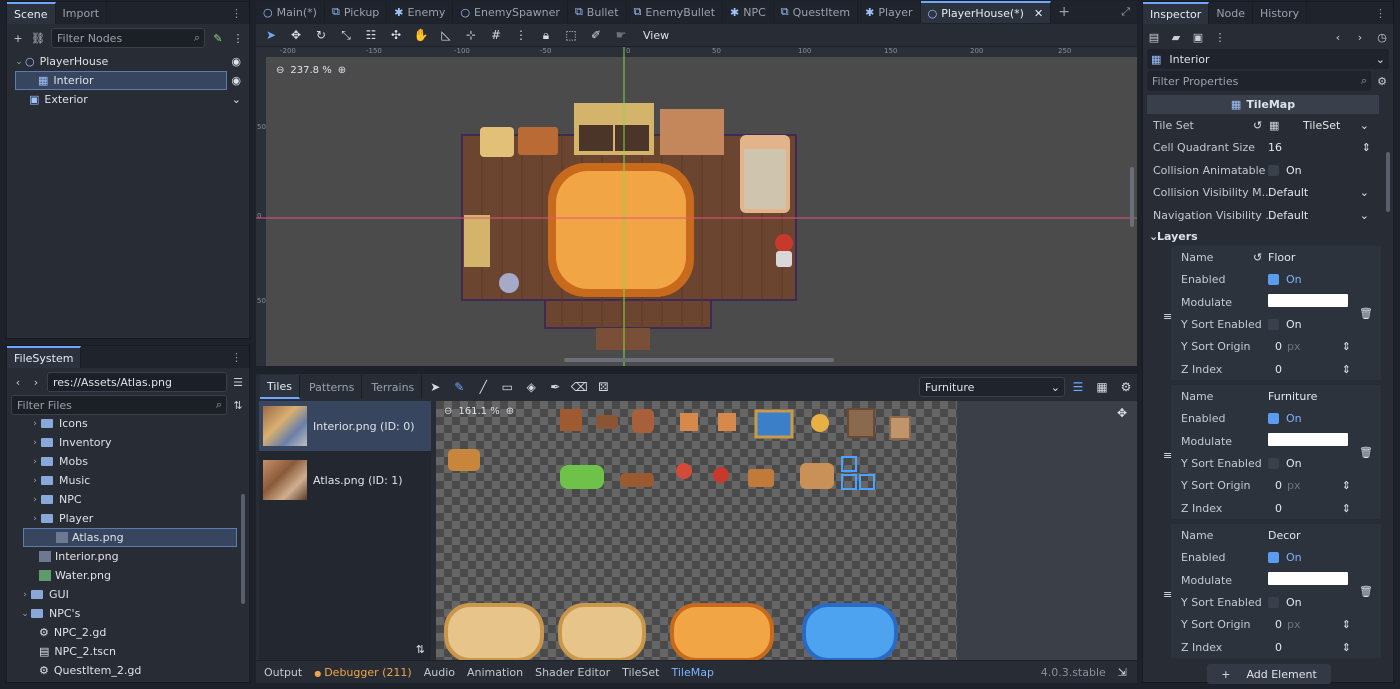 The height and width of the screenshot is (689, 1400). What do you see at coordinates (123, 632) in the screenshot?
I see `file-item: ⚙ NPC_2.gd` at bounding box center [123, 632].